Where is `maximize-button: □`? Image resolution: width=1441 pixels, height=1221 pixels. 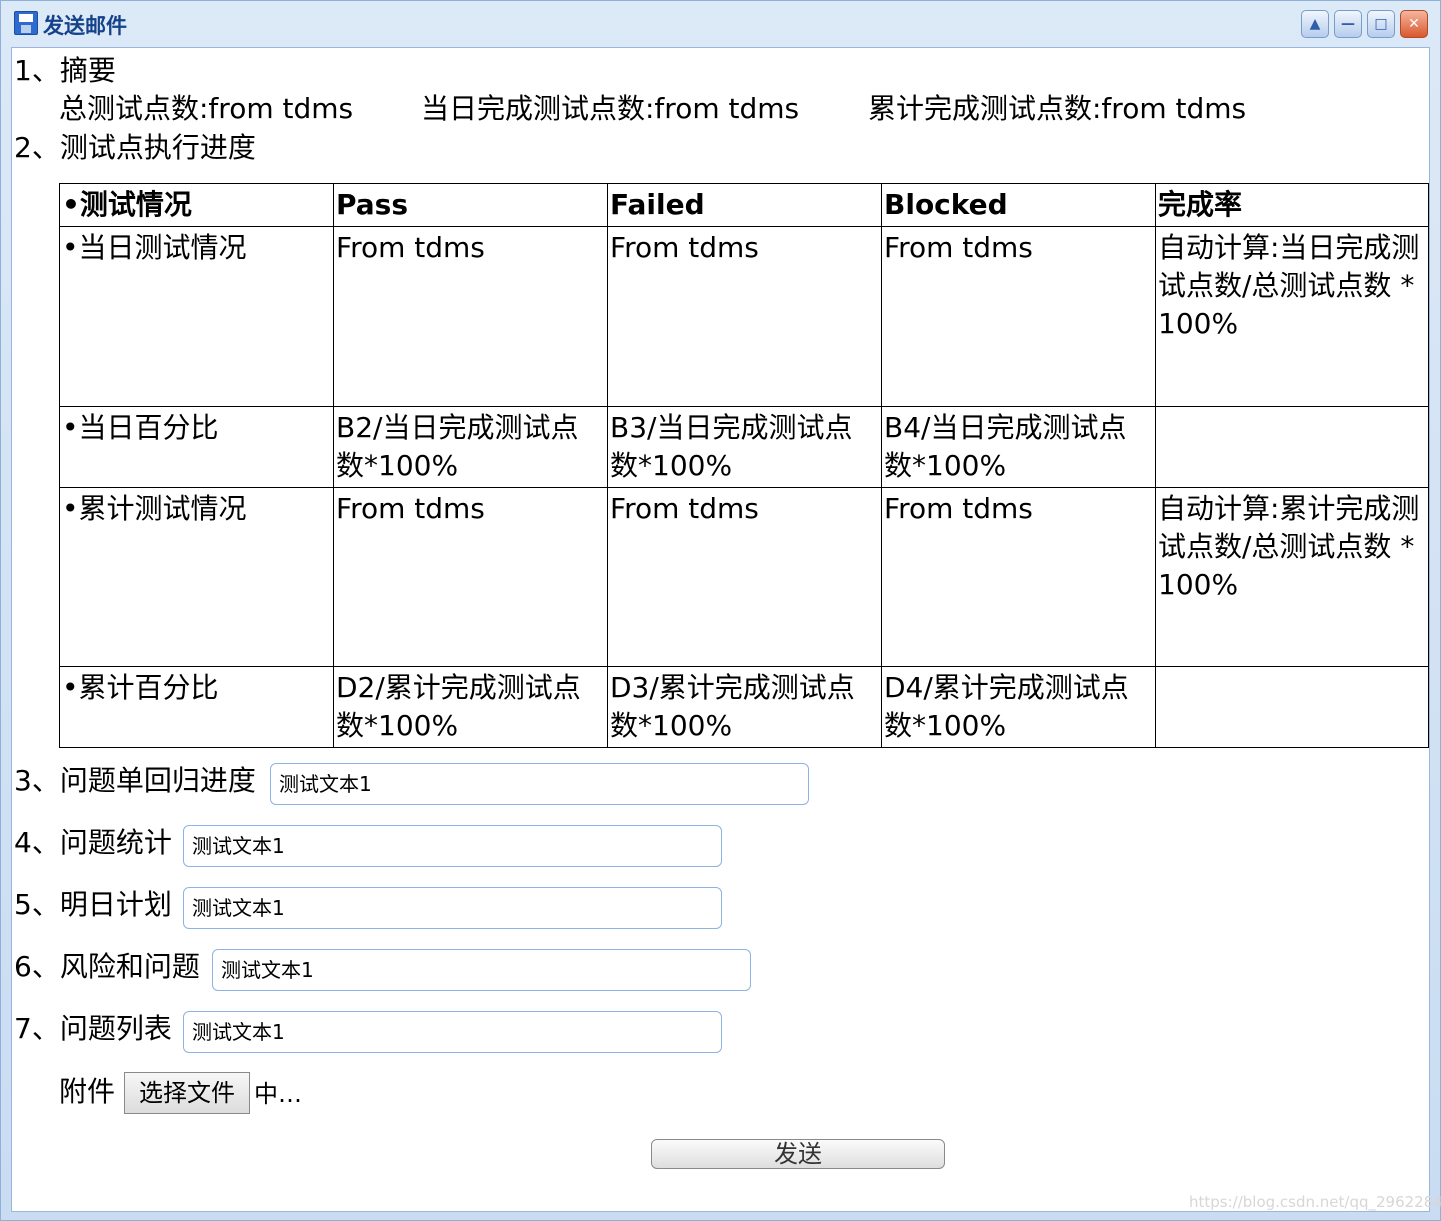
maximize-button: □ is located at coordinates (1381, 24).